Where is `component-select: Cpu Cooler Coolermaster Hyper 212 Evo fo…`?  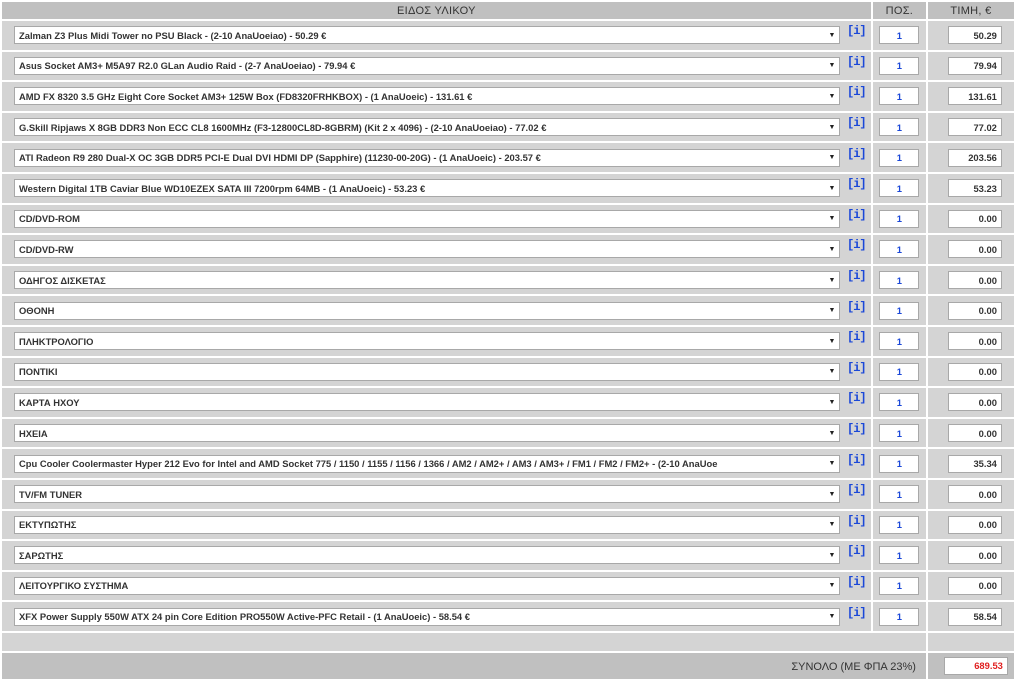
component-select: Cpu Cooler Coolermaster Hyper 212 Evo fo… is located at coordinates (427, 463).